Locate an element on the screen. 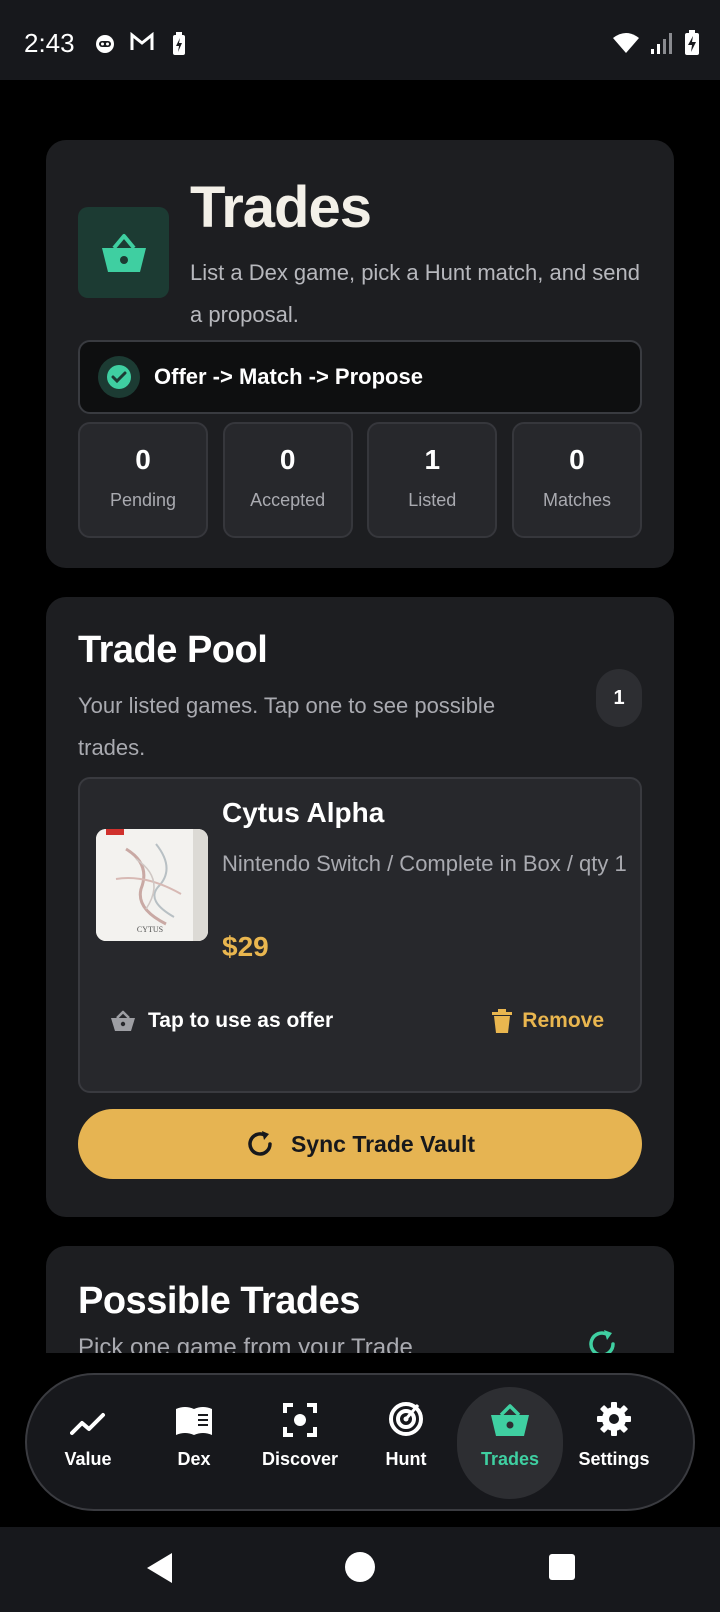  trades-logo is located at coordinates (123, 252).